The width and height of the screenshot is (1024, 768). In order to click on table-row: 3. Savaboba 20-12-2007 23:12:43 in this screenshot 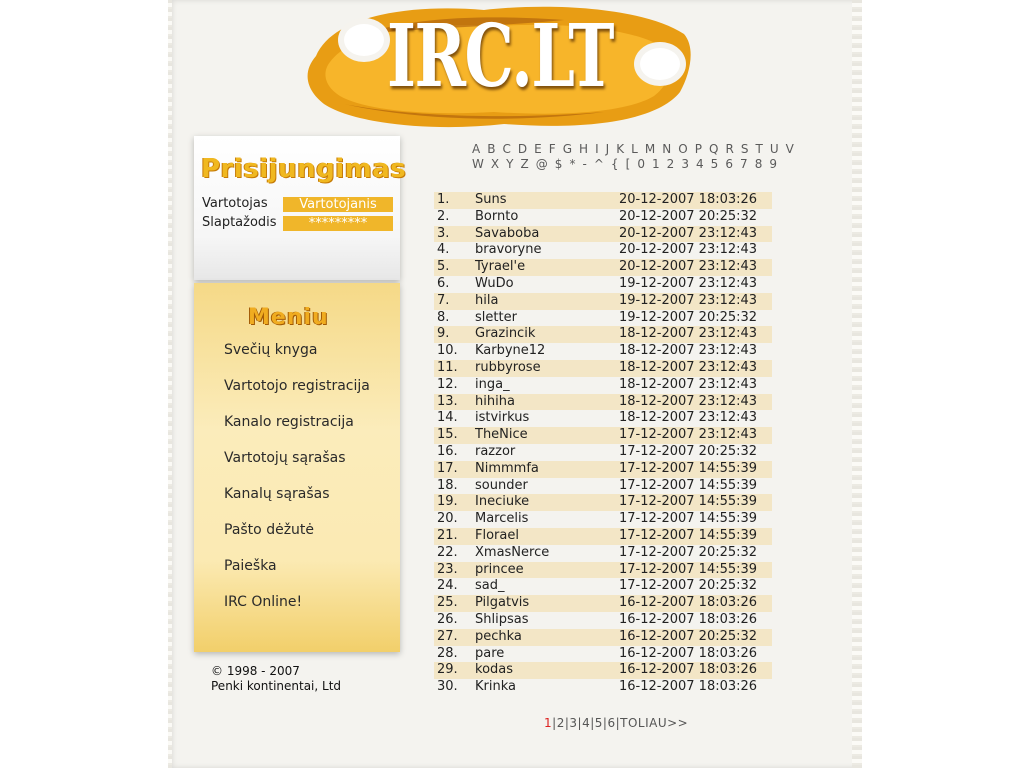, I will do `click(603, 234)`.